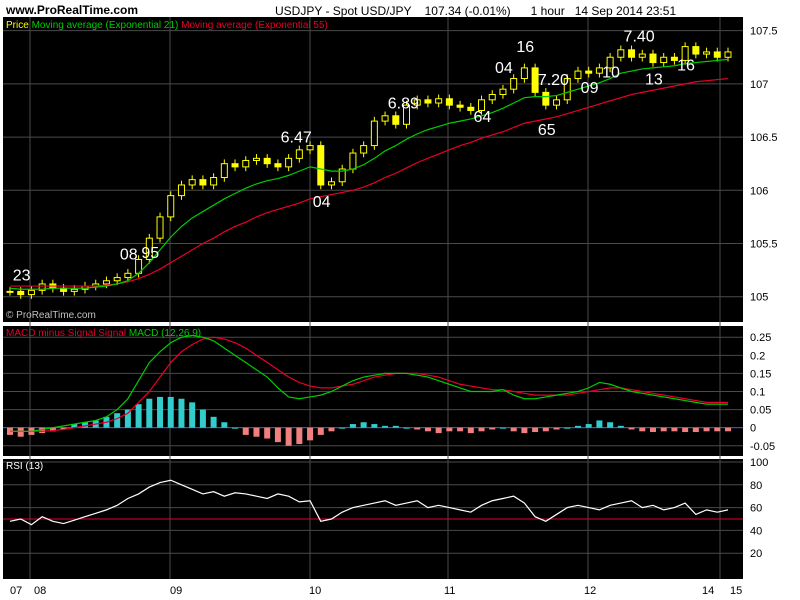 The height and width of the screenshot is (600, 800). What do you see at coordinates (759, 298) in the screenshot?
I see `price-tick-label: 105` at bounding box center [759, 298].